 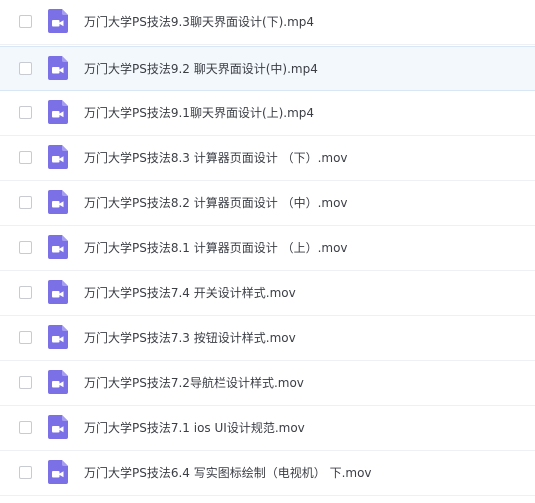 I want to click on file-name: 万门大学PS技法7.1 ios UI设计规范.mov, so click(x=194, y=428).